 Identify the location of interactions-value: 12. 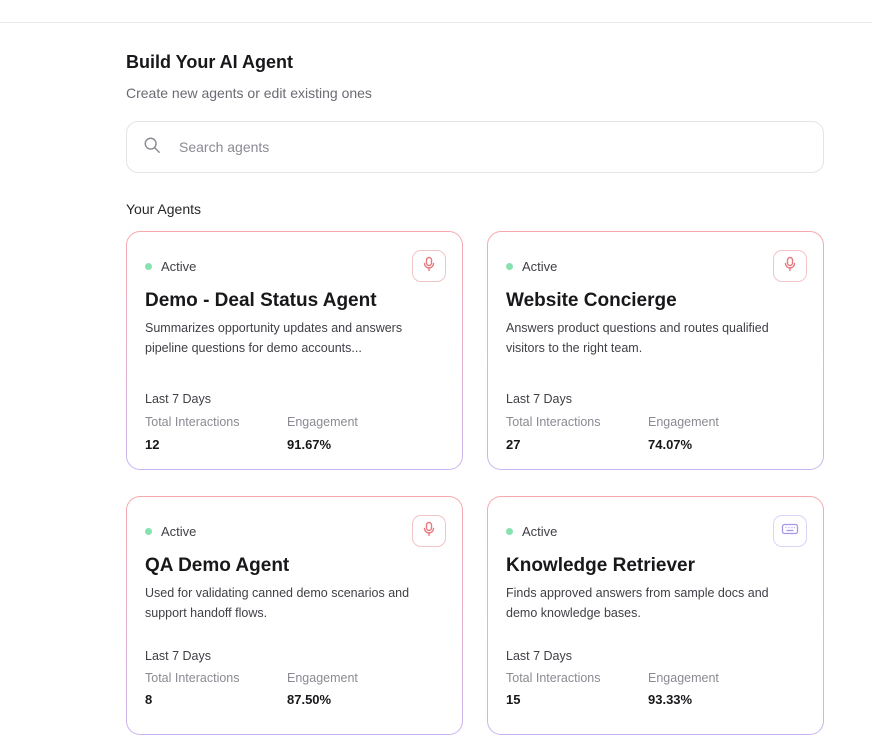
(152, 444).